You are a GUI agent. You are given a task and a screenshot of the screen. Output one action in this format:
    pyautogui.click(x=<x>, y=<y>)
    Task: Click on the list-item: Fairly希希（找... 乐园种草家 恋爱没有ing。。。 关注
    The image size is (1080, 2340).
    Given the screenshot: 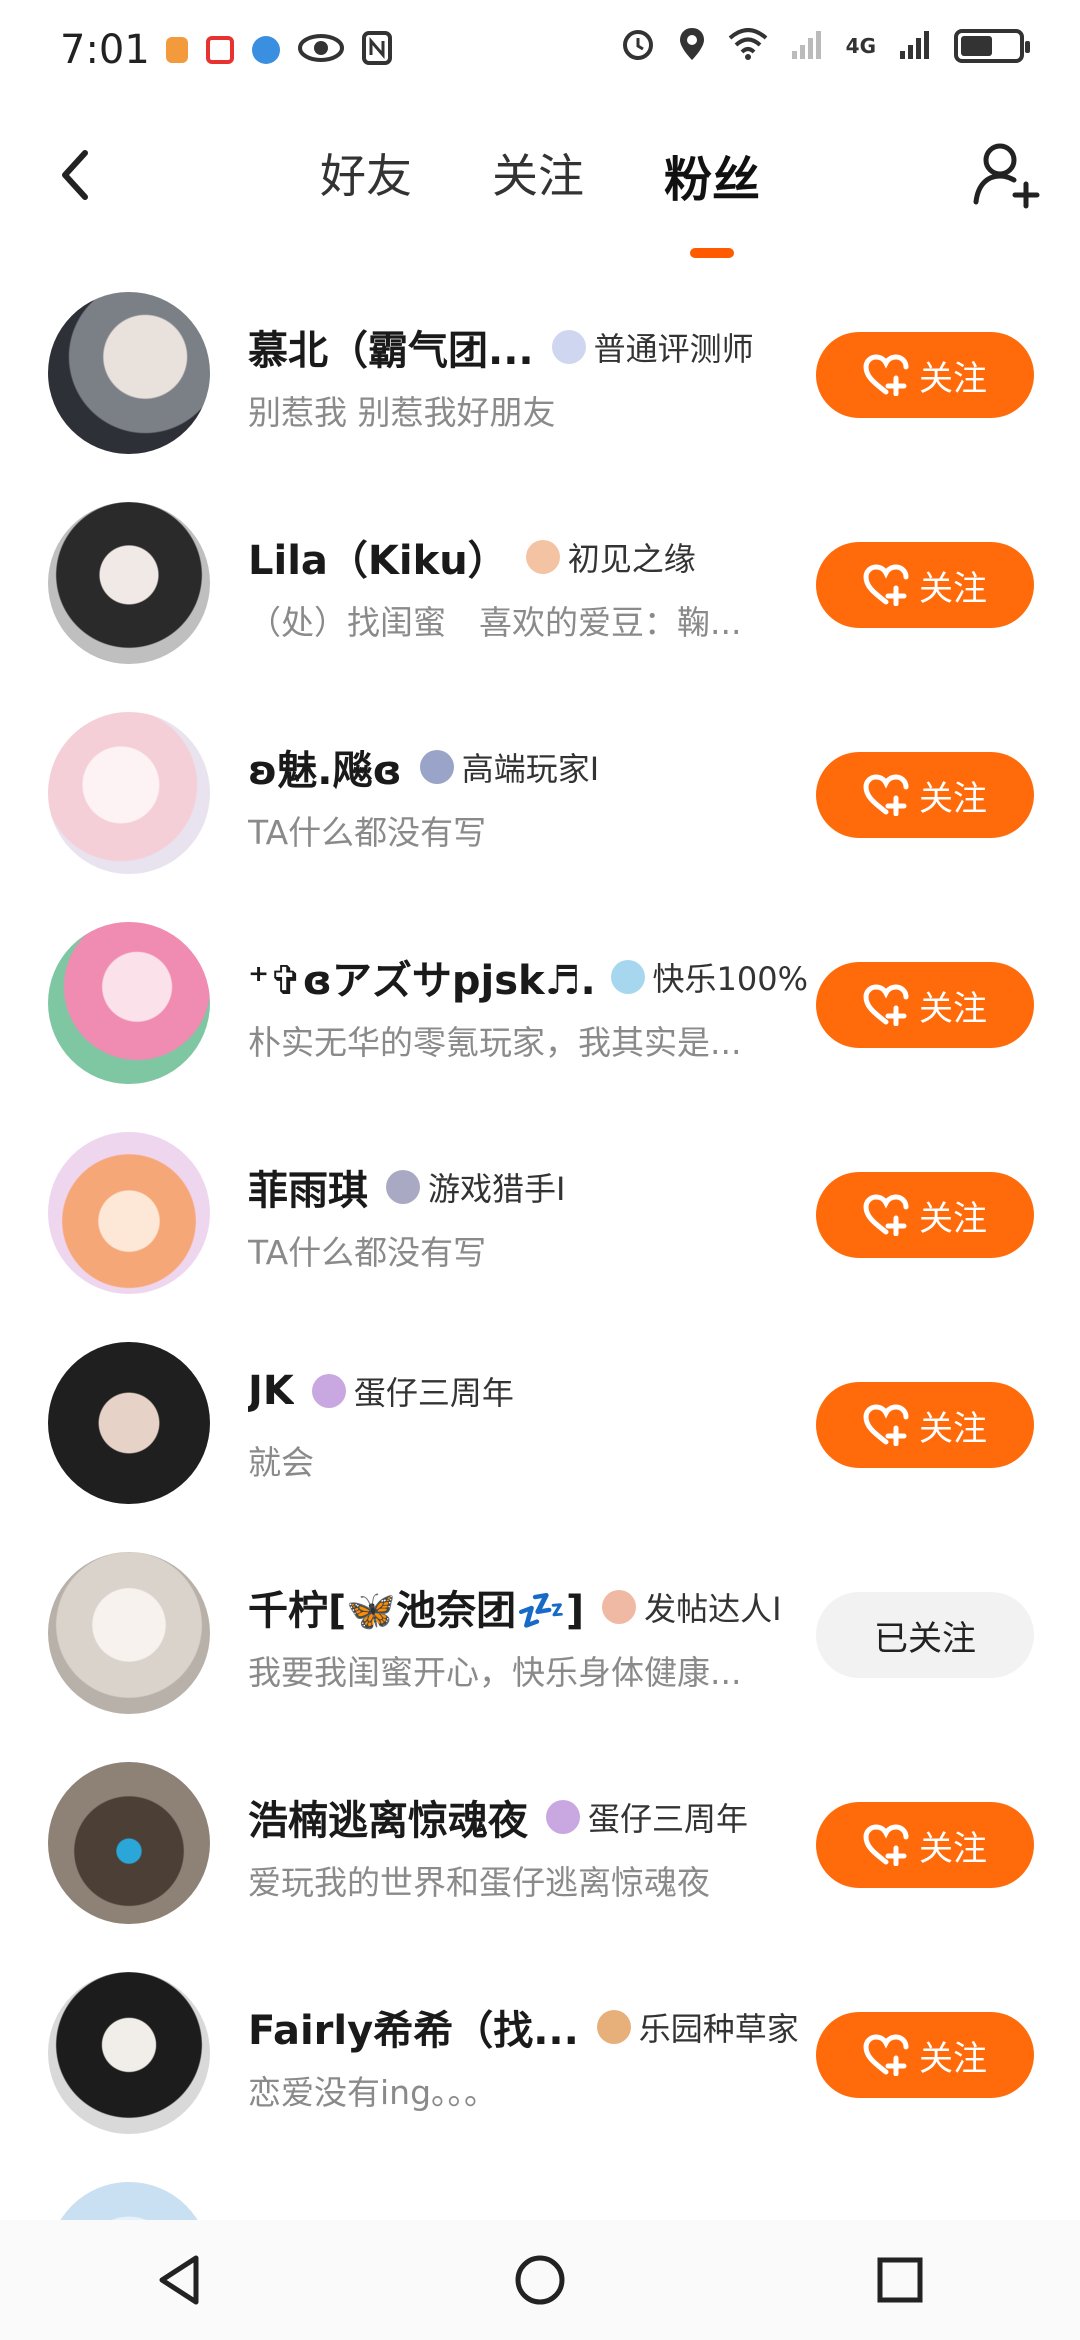 What is the action you would take?
    pyautogui.click(x=540, y=2065)
    